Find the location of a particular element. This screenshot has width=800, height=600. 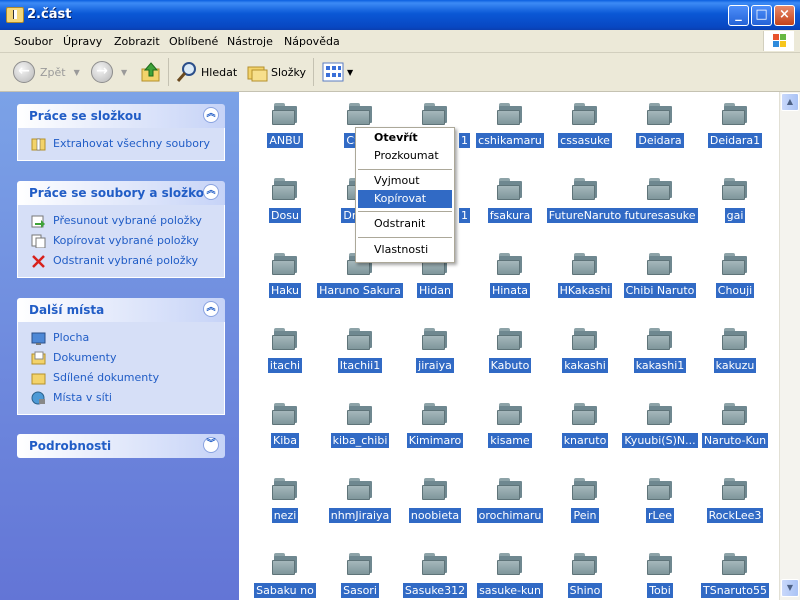

menu-oblibene: Oblíbené is located at coordinates (193, 41).